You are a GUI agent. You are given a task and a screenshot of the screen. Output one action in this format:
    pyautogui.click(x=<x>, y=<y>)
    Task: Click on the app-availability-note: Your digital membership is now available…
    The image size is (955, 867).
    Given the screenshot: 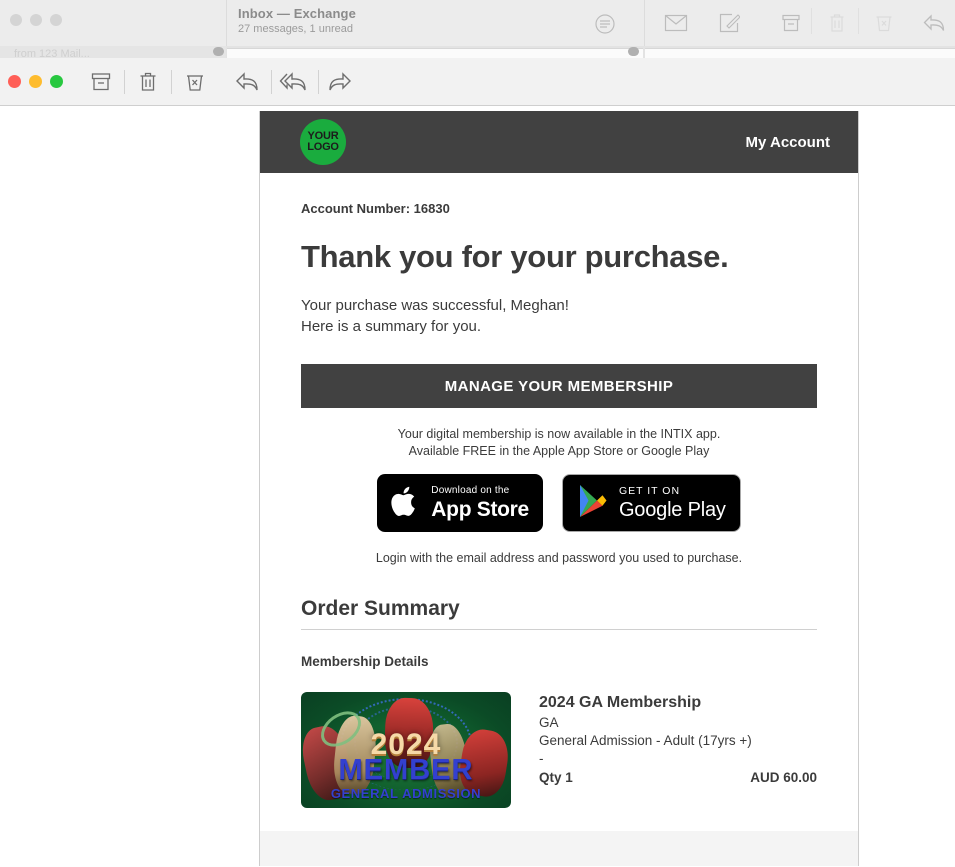 What is the action you would take?
    pyautogui.click(x=559, y=443)
    